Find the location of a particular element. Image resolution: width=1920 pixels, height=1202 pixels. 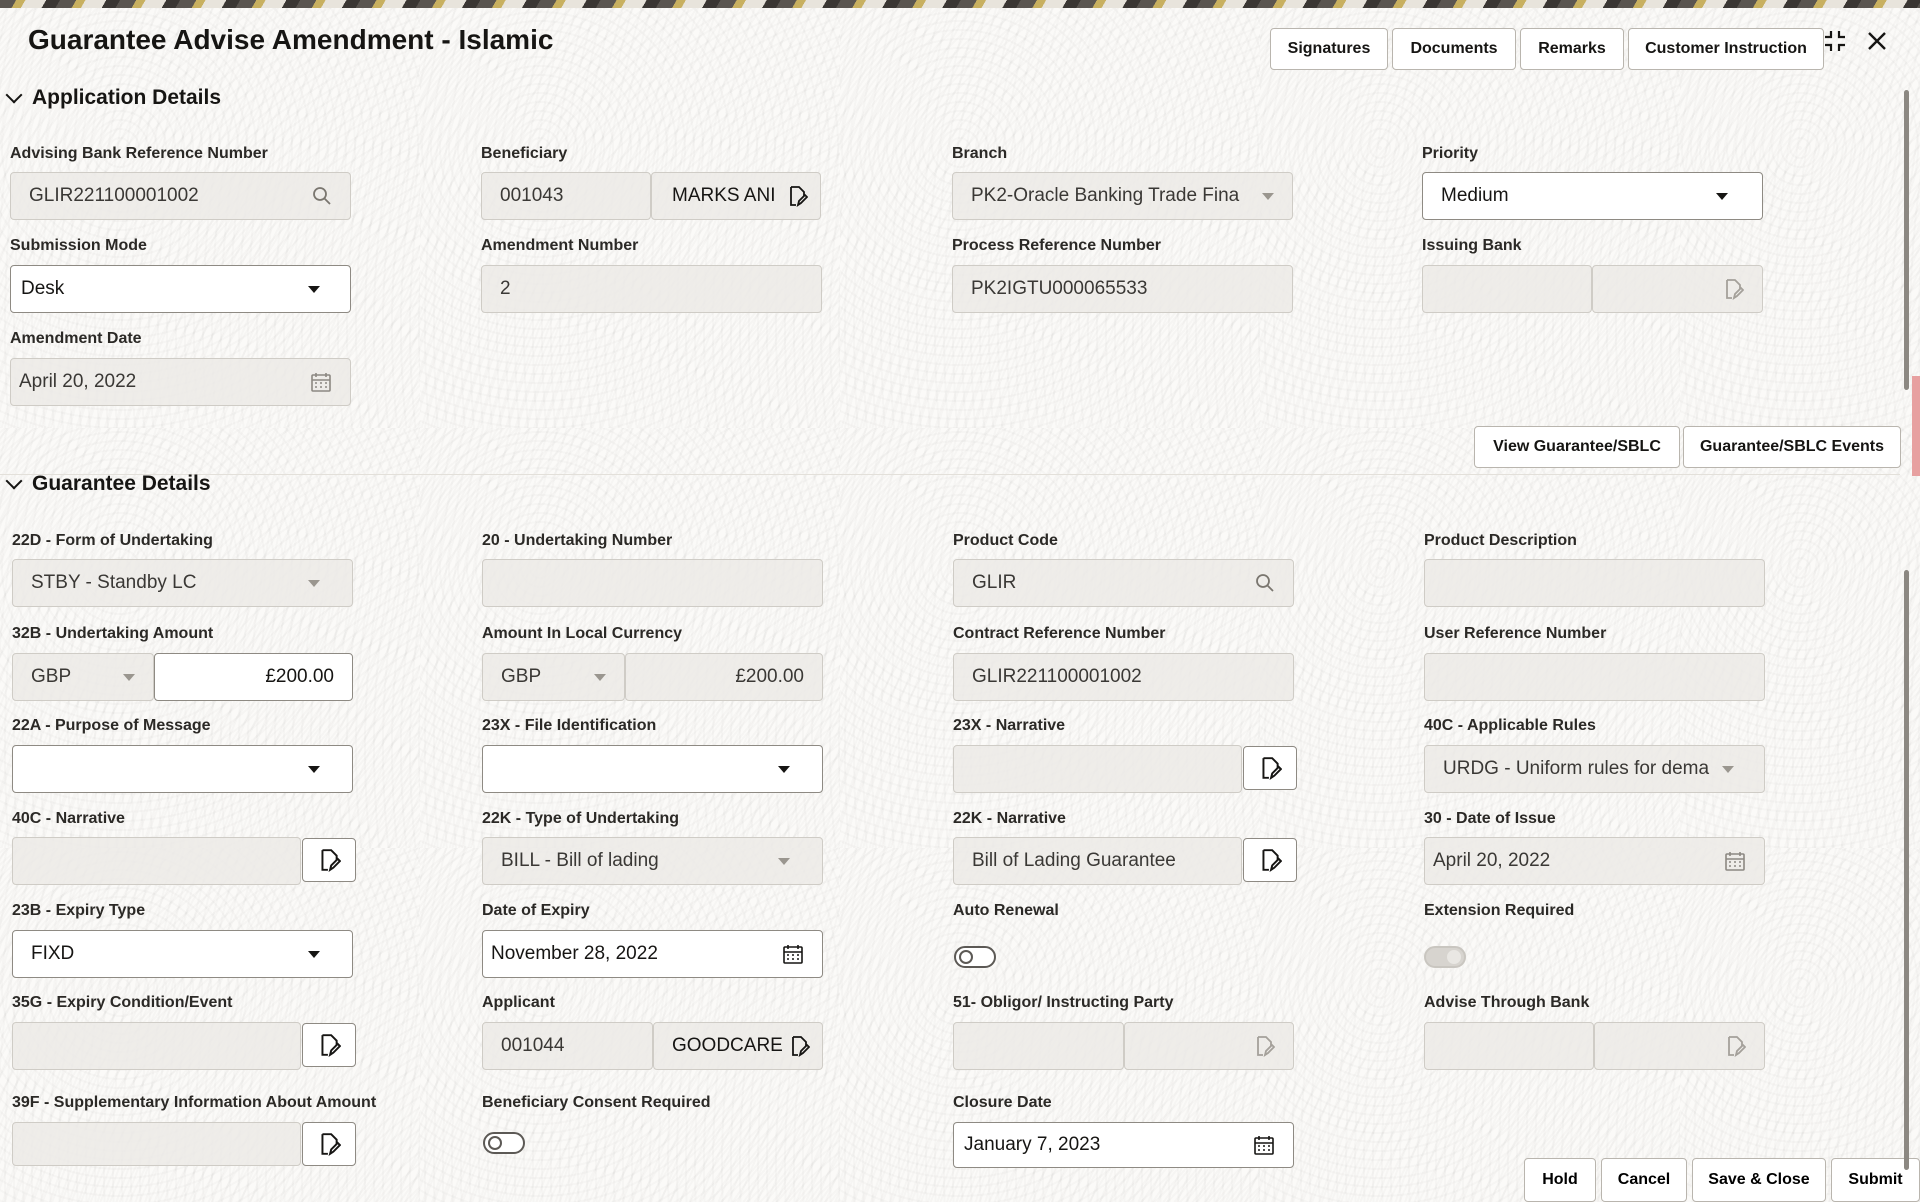

amount-local-label: Amount In Local Currency is located at coordinates (582, 633).